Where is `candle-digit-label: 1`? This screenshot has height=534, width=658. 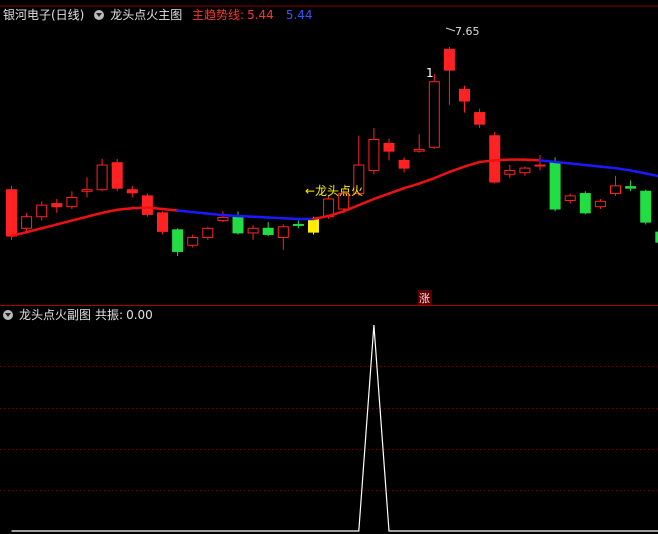
candle-digit-label: 1 is located at coordinates (430, 73).